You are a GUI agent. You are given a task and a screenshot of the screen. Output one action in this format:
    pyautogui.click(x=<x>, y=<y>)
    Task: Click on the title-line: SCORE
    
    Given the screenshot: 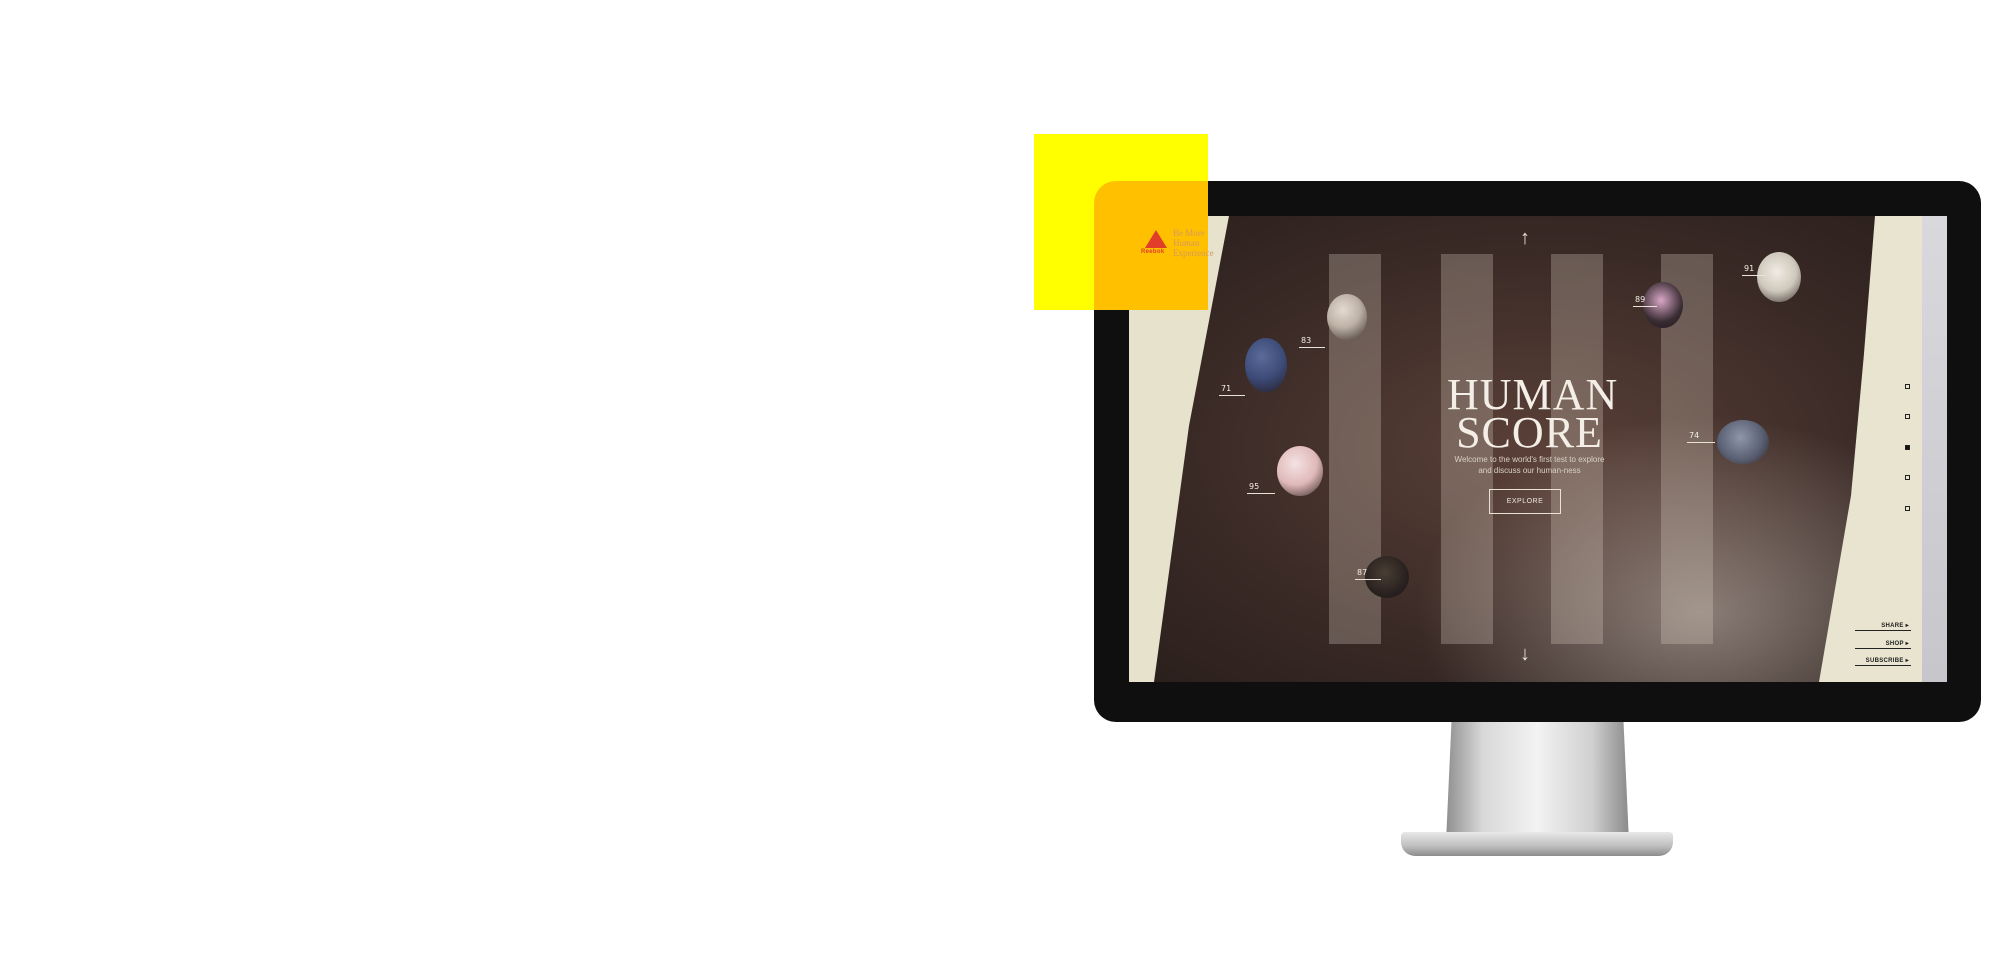 What is the action you would take?
    pyautogui.click(x=1529, y=432)
    